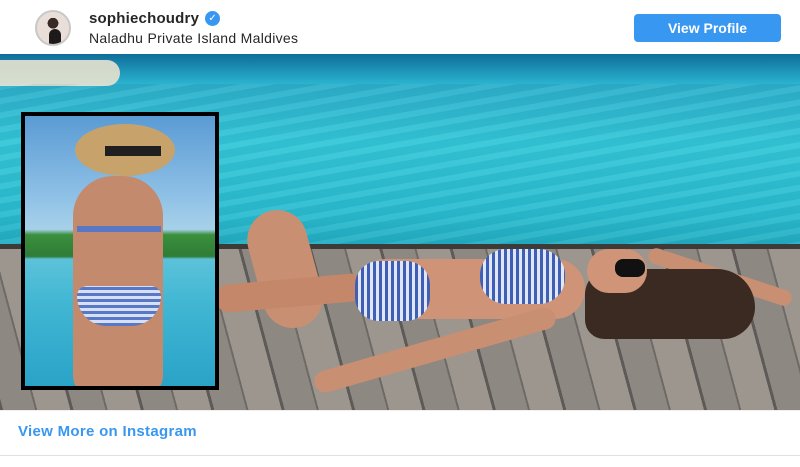 This screenshot has height=467, width=800. What do you see at coordinates (144, 18) in the screenshot?
I see `username: sophiechoudry` at bounding box center [144, 18].